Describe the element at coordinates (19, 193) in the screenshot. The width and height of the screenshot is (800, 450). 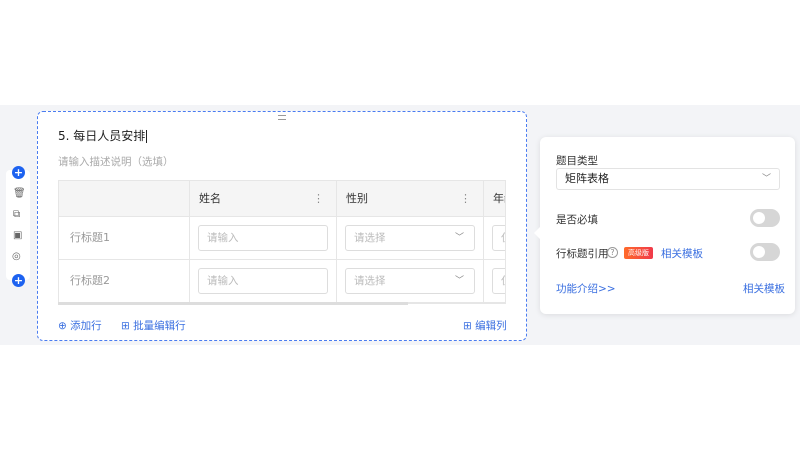
I see `trash-icon: 🗑` at that location.